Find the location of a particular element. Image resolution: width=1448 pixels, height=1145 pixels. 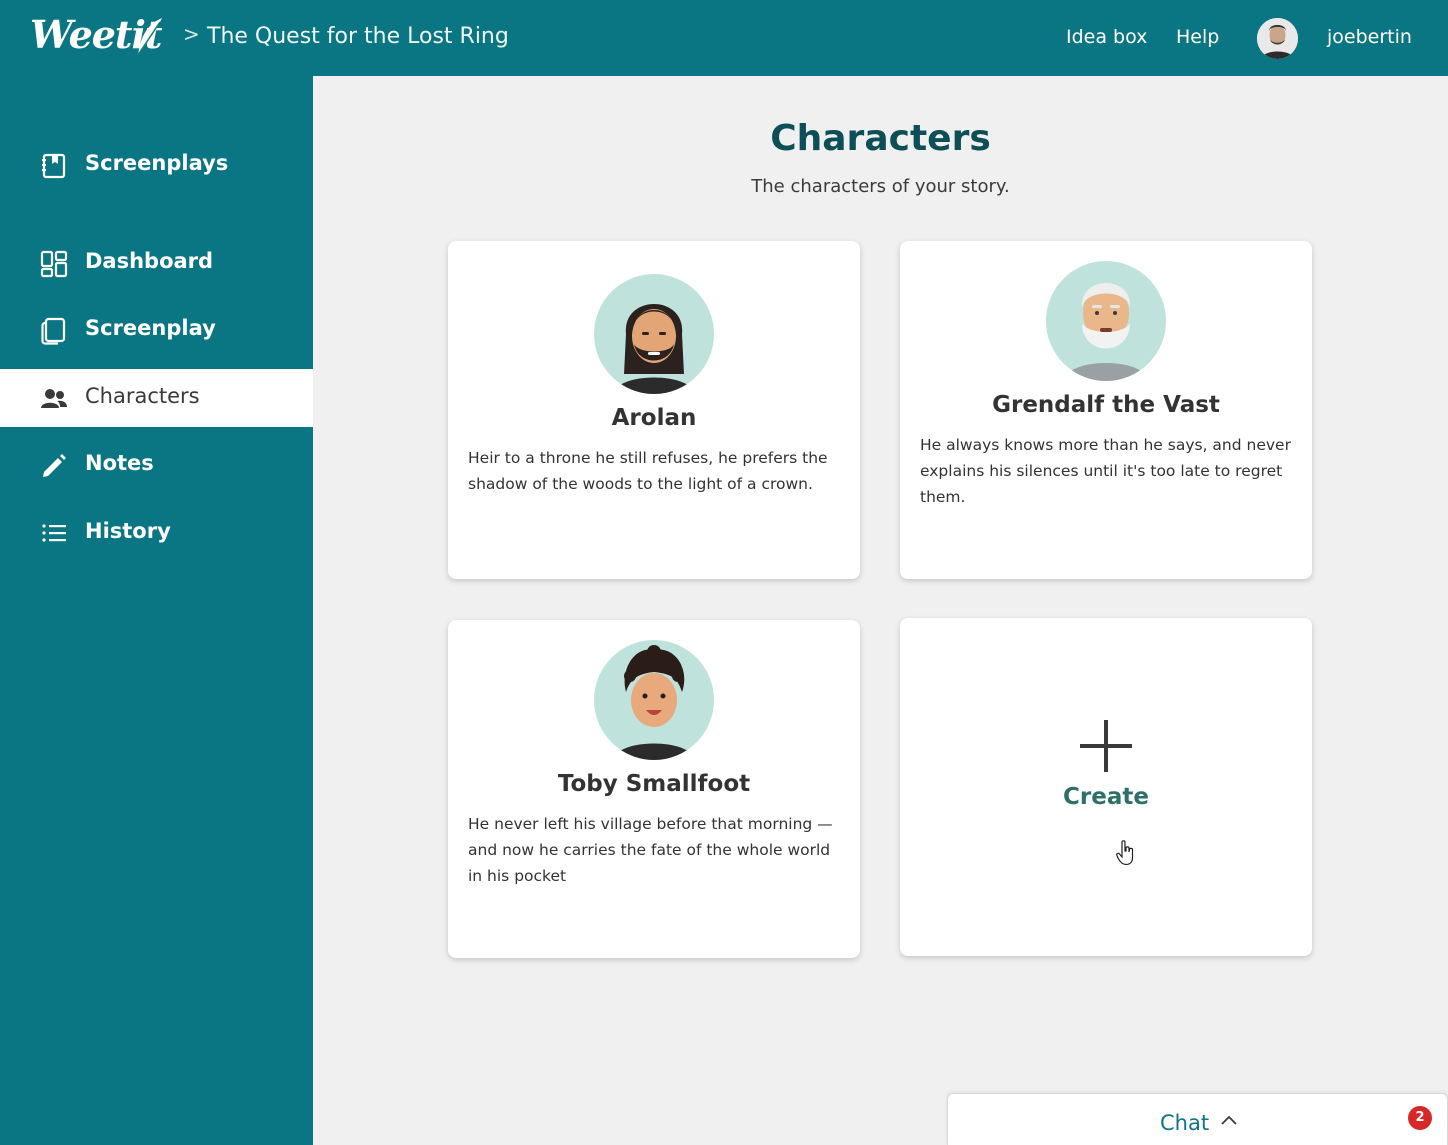

sidebar-item-screenplay: Screenplay is located at coordinates (156, 330).